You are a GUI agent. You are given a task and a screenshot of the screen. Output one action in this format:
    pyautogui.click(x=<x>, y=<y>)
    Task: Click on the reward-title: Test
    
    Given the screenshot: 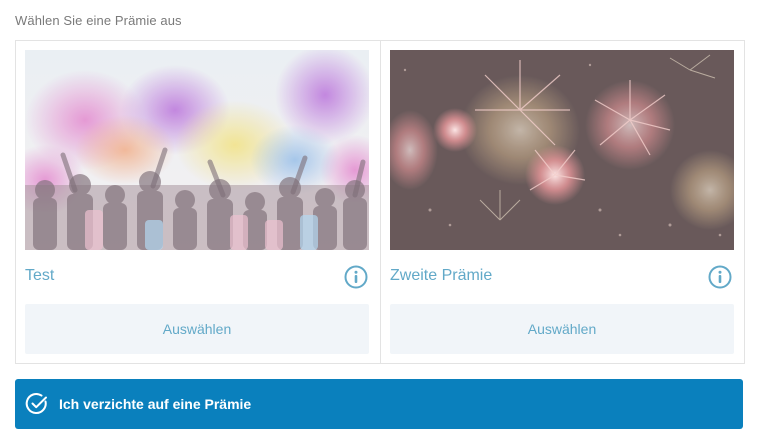 What is the action you would take?
    pyautogui.click(x=40, y=275)
    